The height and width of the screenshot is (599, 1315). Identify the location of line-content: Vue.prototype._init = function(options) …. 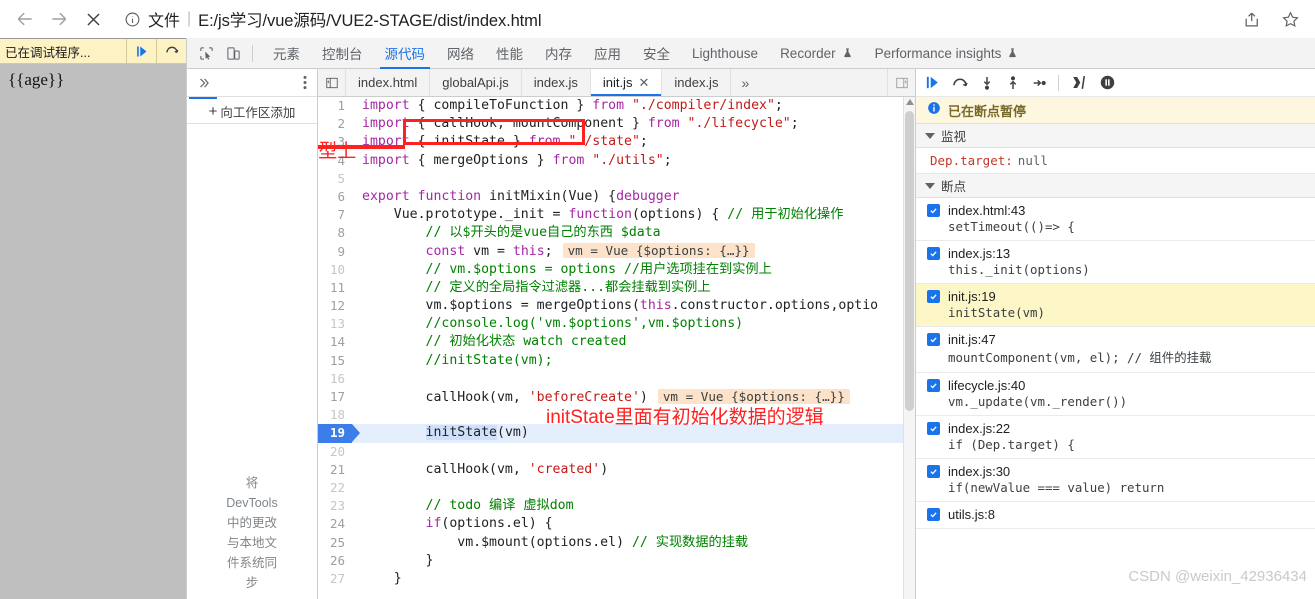
(603, 215).